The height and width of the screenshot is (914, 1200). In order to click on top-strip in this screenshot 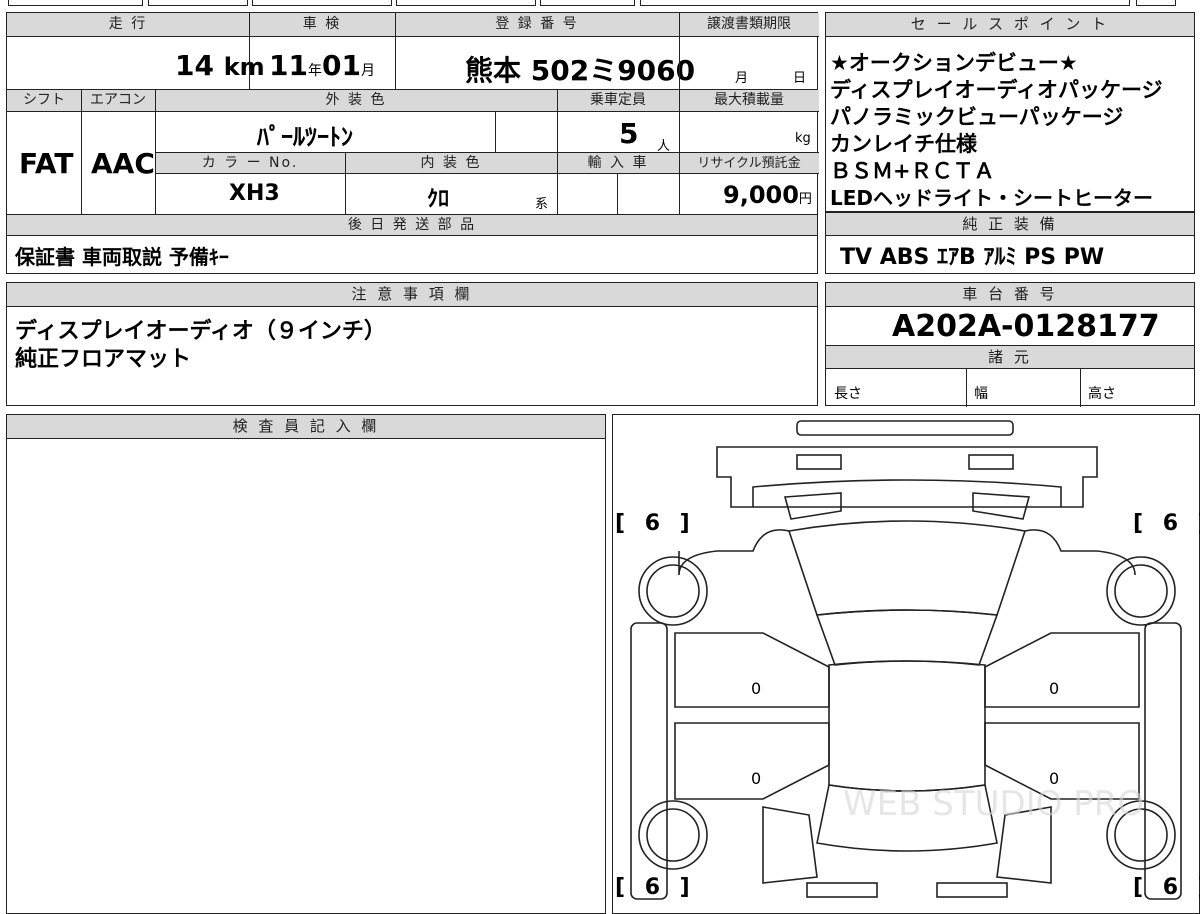, I will do `click(600, 3)`.